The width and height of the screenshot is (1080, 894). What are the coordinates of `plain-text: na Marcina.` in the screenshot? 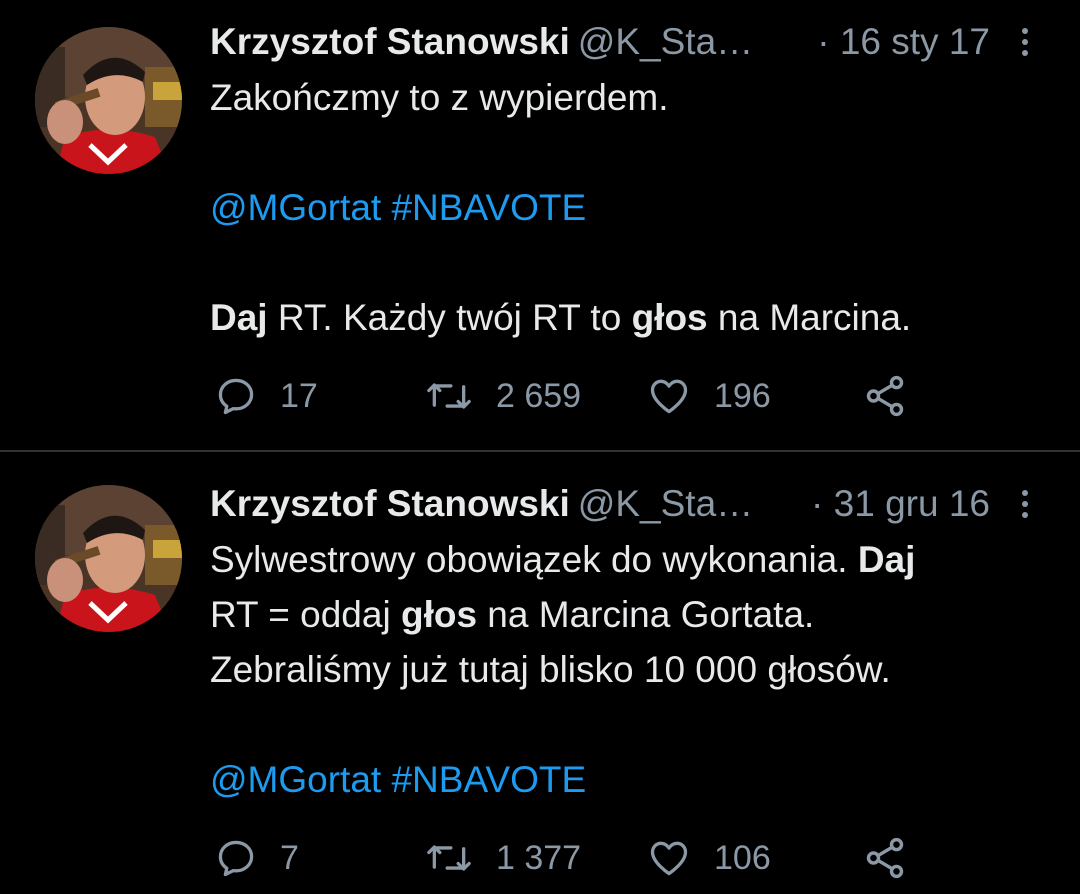 It's located at (809, 317).